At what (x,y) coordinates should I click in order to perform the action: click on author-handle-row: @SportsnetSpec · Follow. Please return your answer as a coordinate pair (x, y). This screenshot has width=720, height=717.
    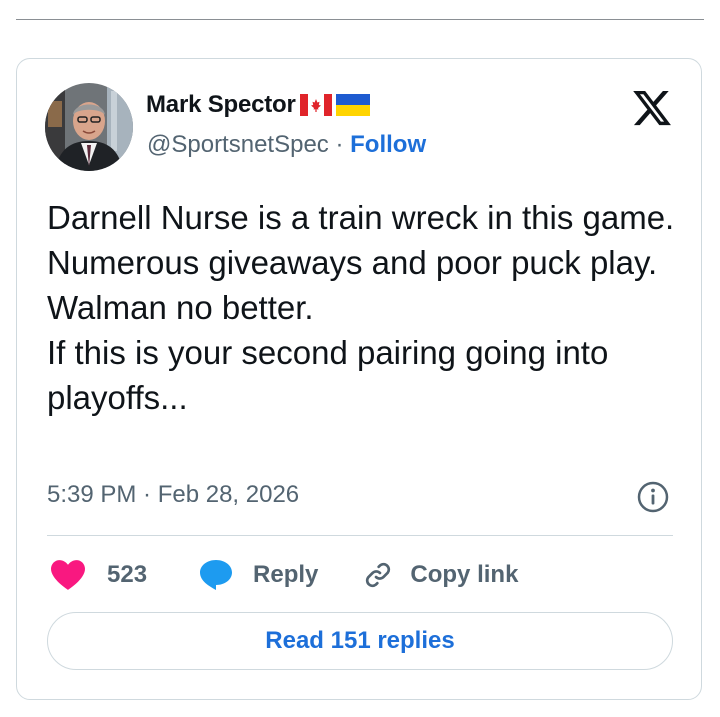
    Looking at the image, I should click on (286, 145).